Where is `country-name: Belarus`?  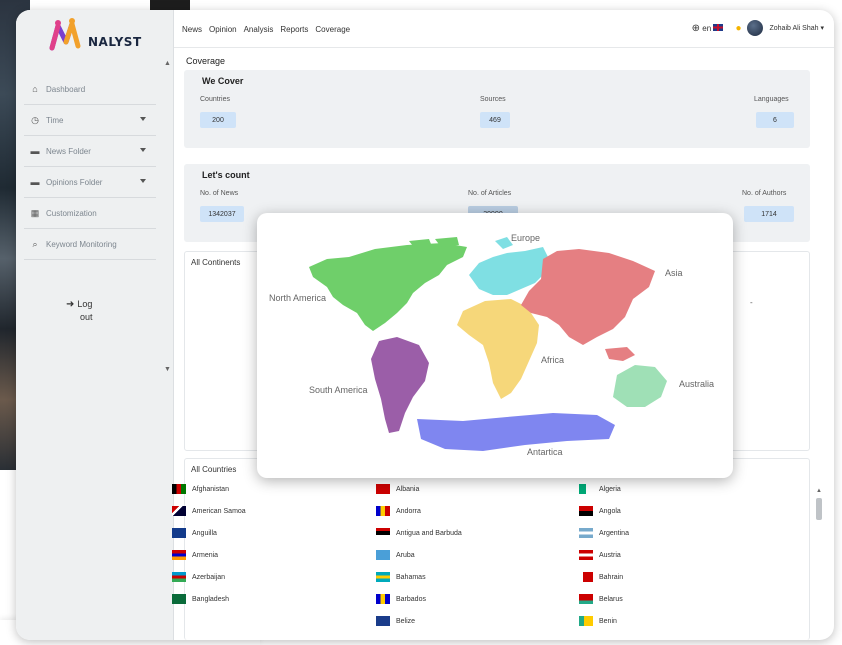
country-name: Belarus is located at coordinates (611, 599).